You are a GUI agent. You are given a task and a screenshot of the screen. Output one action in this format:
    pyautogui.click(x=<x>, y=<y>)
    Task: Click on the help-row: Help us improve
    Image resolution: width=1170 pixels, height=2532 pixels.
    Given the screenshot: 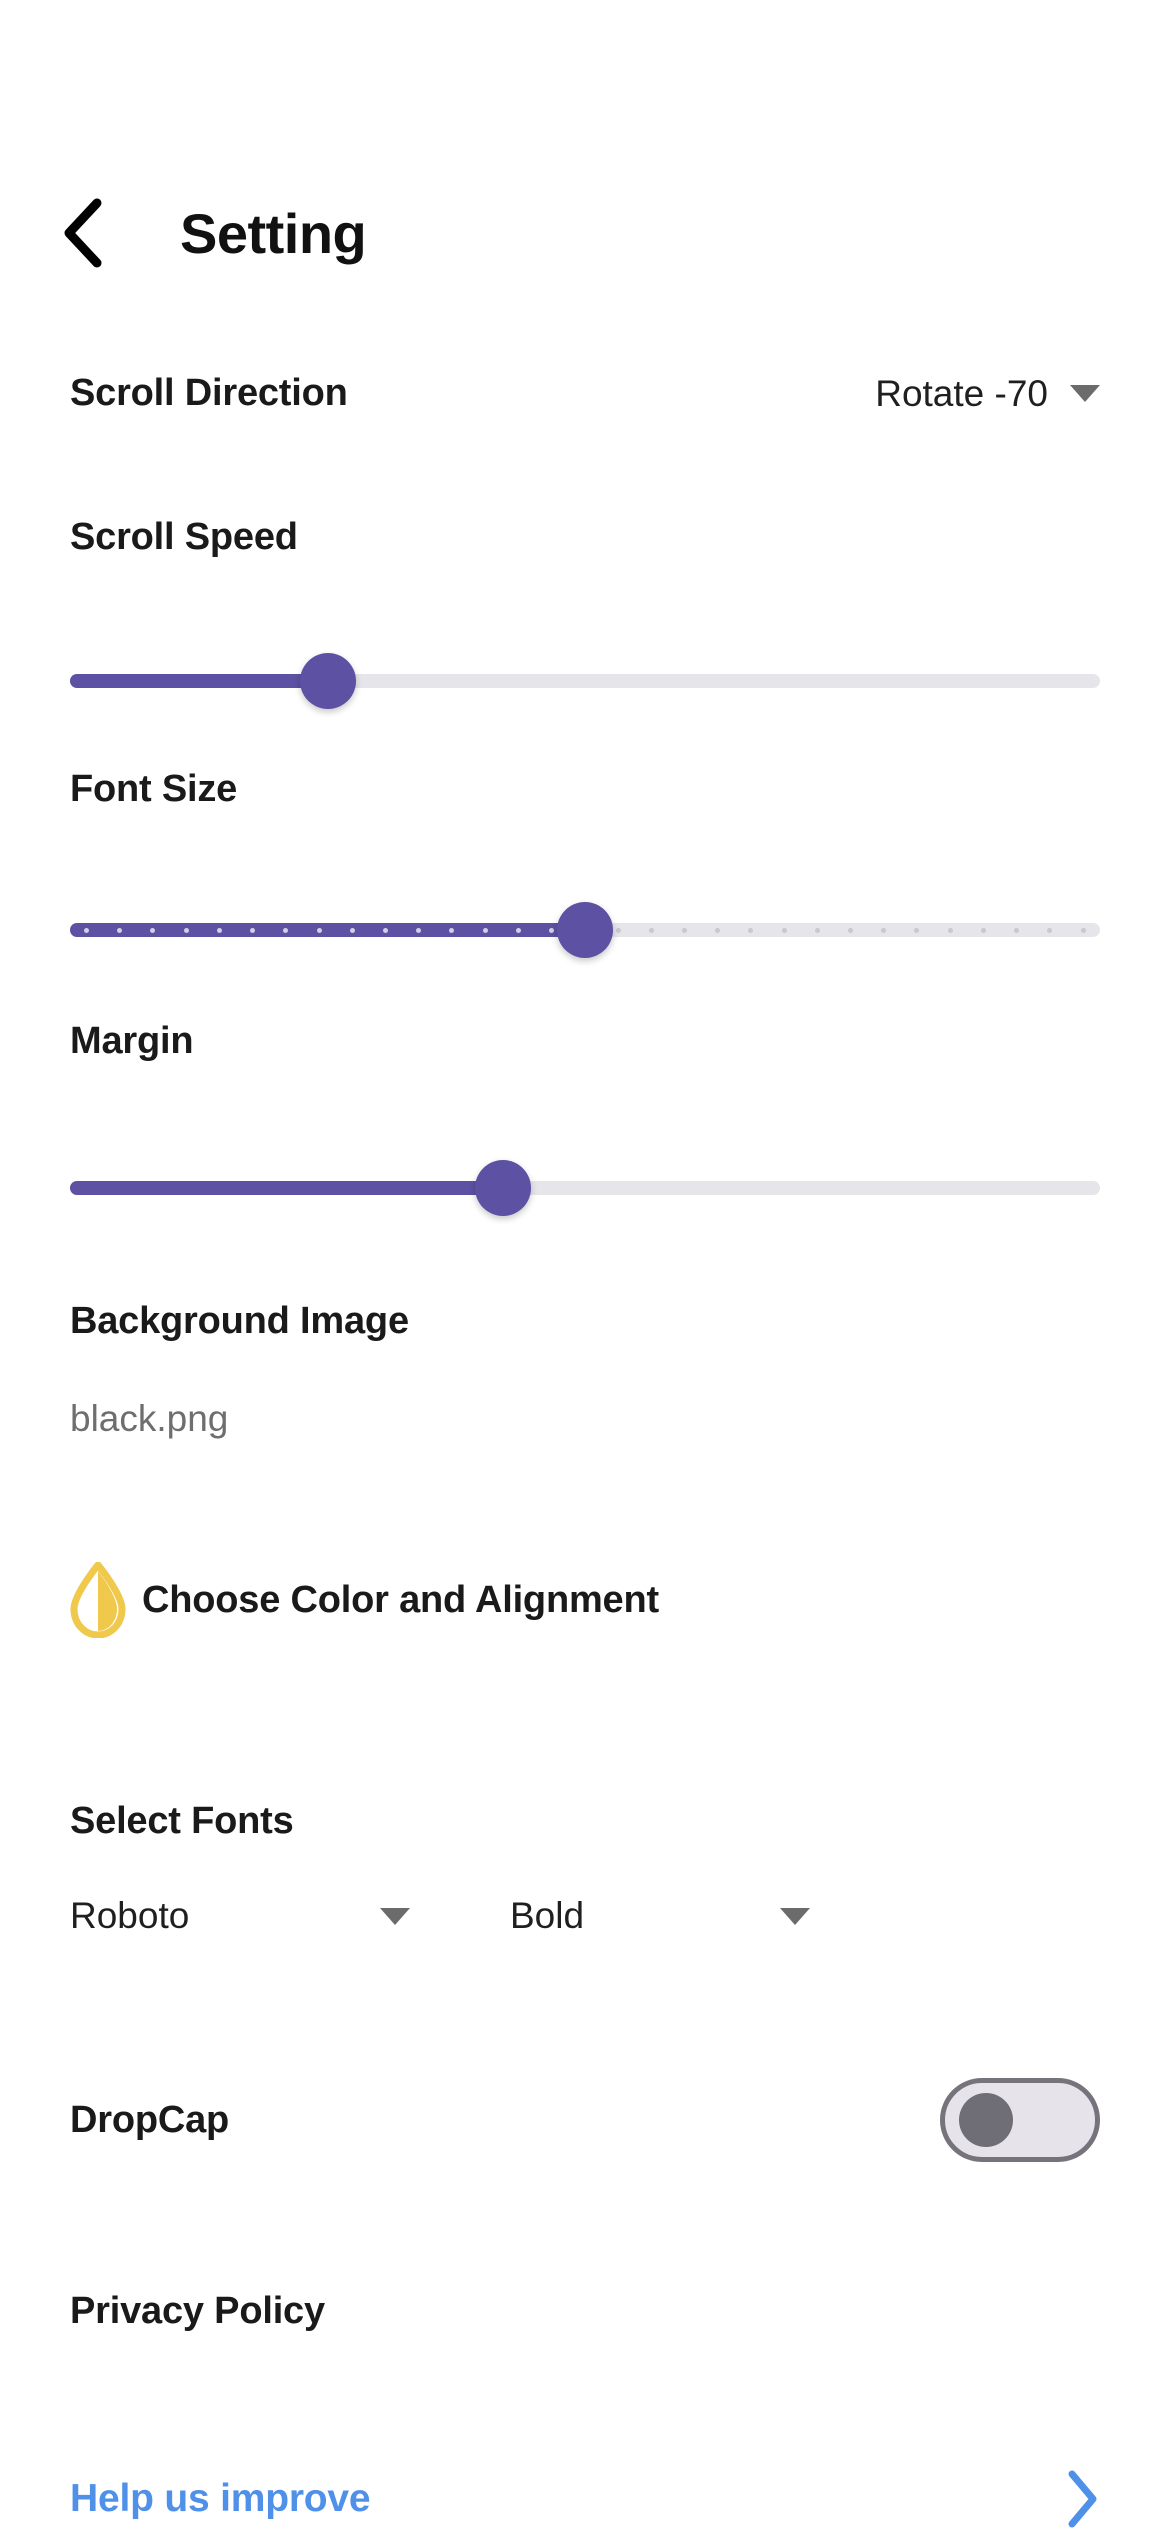 What is the action you would take?
    pyautogui.click(x=585, y=2499)
    